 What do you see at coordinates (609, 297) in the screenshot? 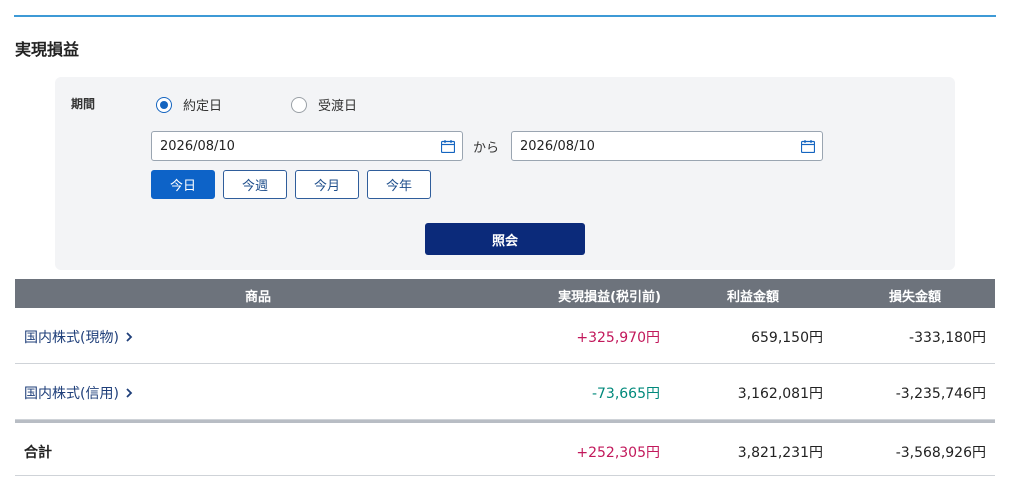
I see `header-realized-pl: 実現損益(税引前)` at bounding box center [609, 297].